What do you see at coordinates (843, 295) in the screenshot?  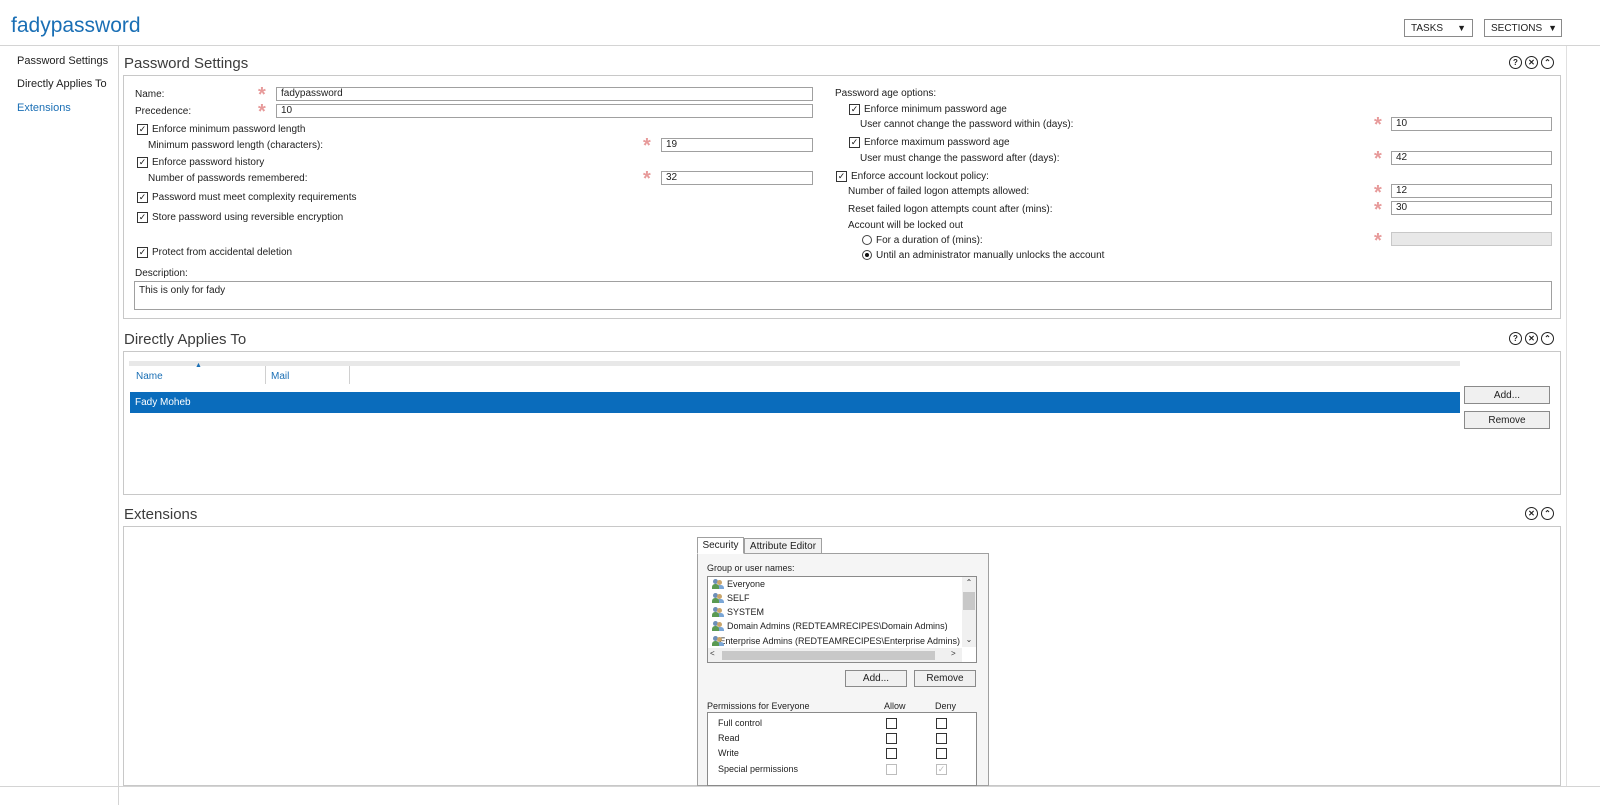 I see `description-field: This is only for fady` at bounding box center [843, 295].